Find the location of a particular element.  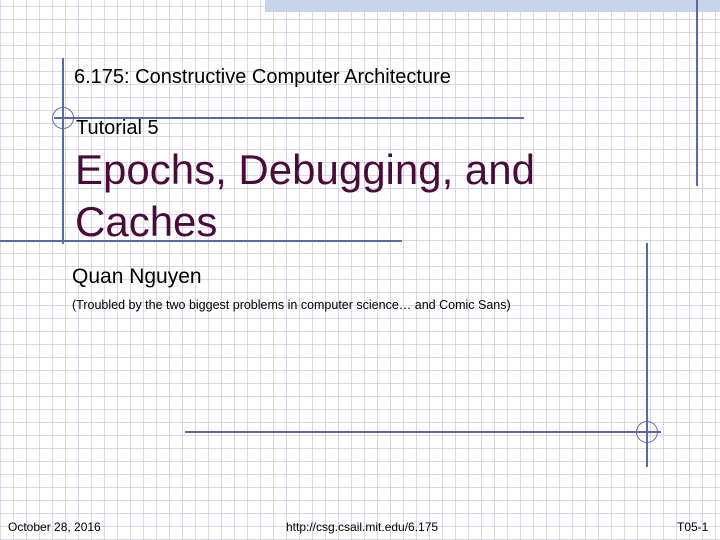

top-right-vertical-line is located at coordinates (697, 93).